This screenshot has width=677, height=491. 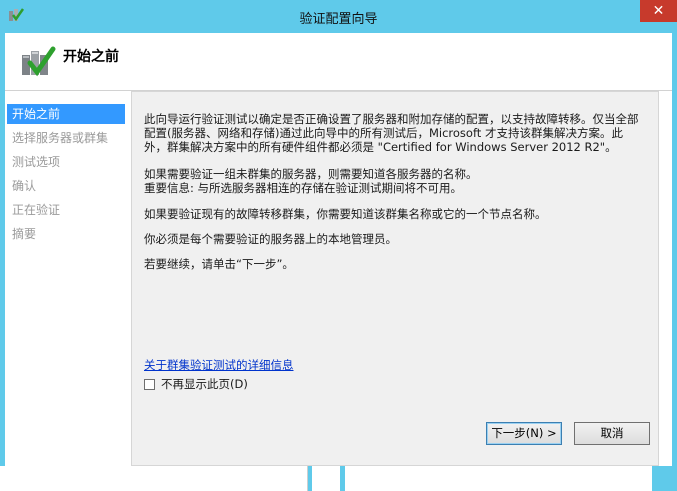 I want to click on close-button: ✕, so click(x=658, y=11).